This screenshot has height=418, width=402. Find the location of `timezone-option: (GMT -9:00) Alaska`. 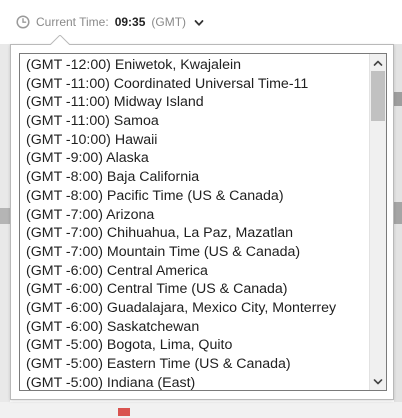

timezone-option: (GMT -9:00) Alaska is located at coordinates (194, 158).